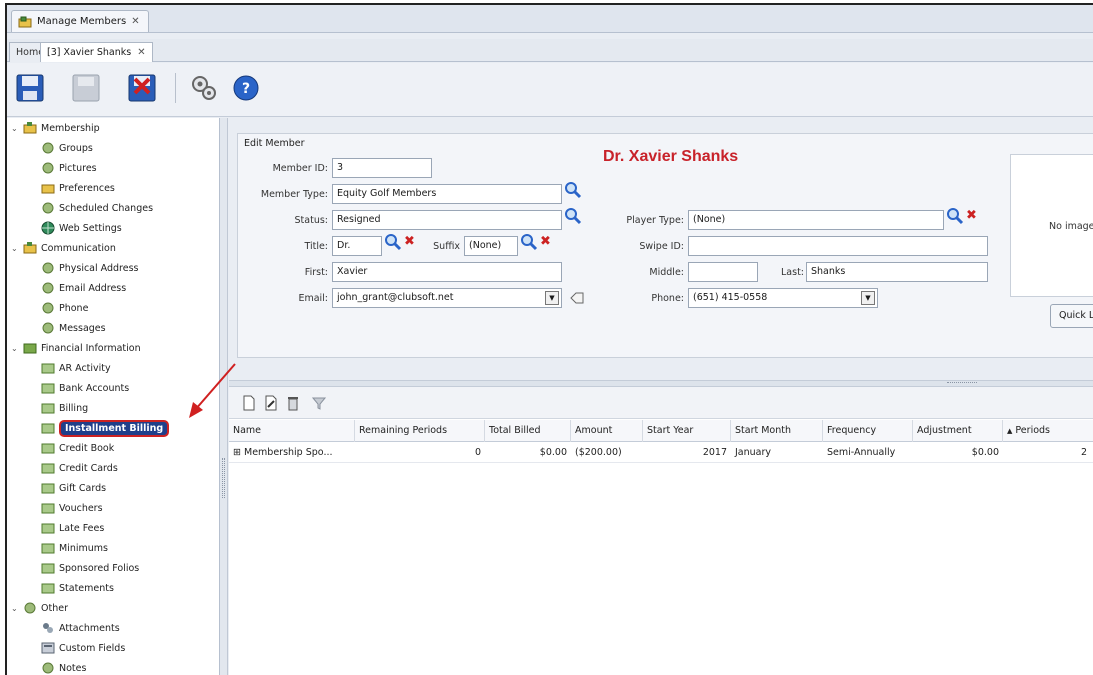  Describe the element at coordinates (547, 242) in the screenshot. I see `suffix-clear-icon: ✖` at that location.